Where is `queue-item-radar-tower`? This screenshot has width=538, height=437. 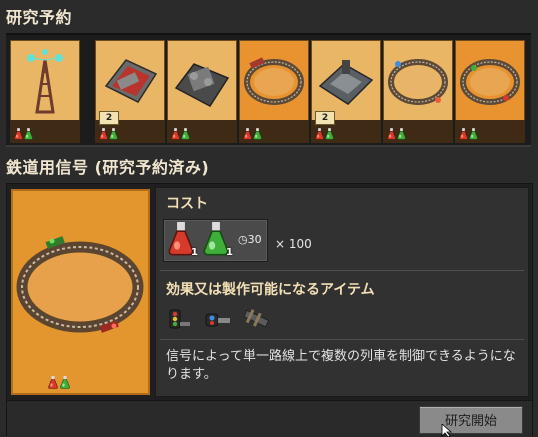 queue-item-radar-tower is located at coordinates (45, 91).